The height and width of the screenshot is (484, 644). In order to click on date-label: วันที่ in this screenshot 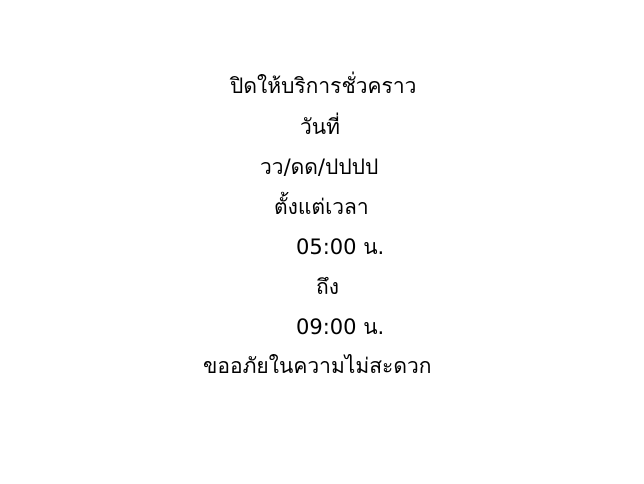, I will do `click(320, 127)`.